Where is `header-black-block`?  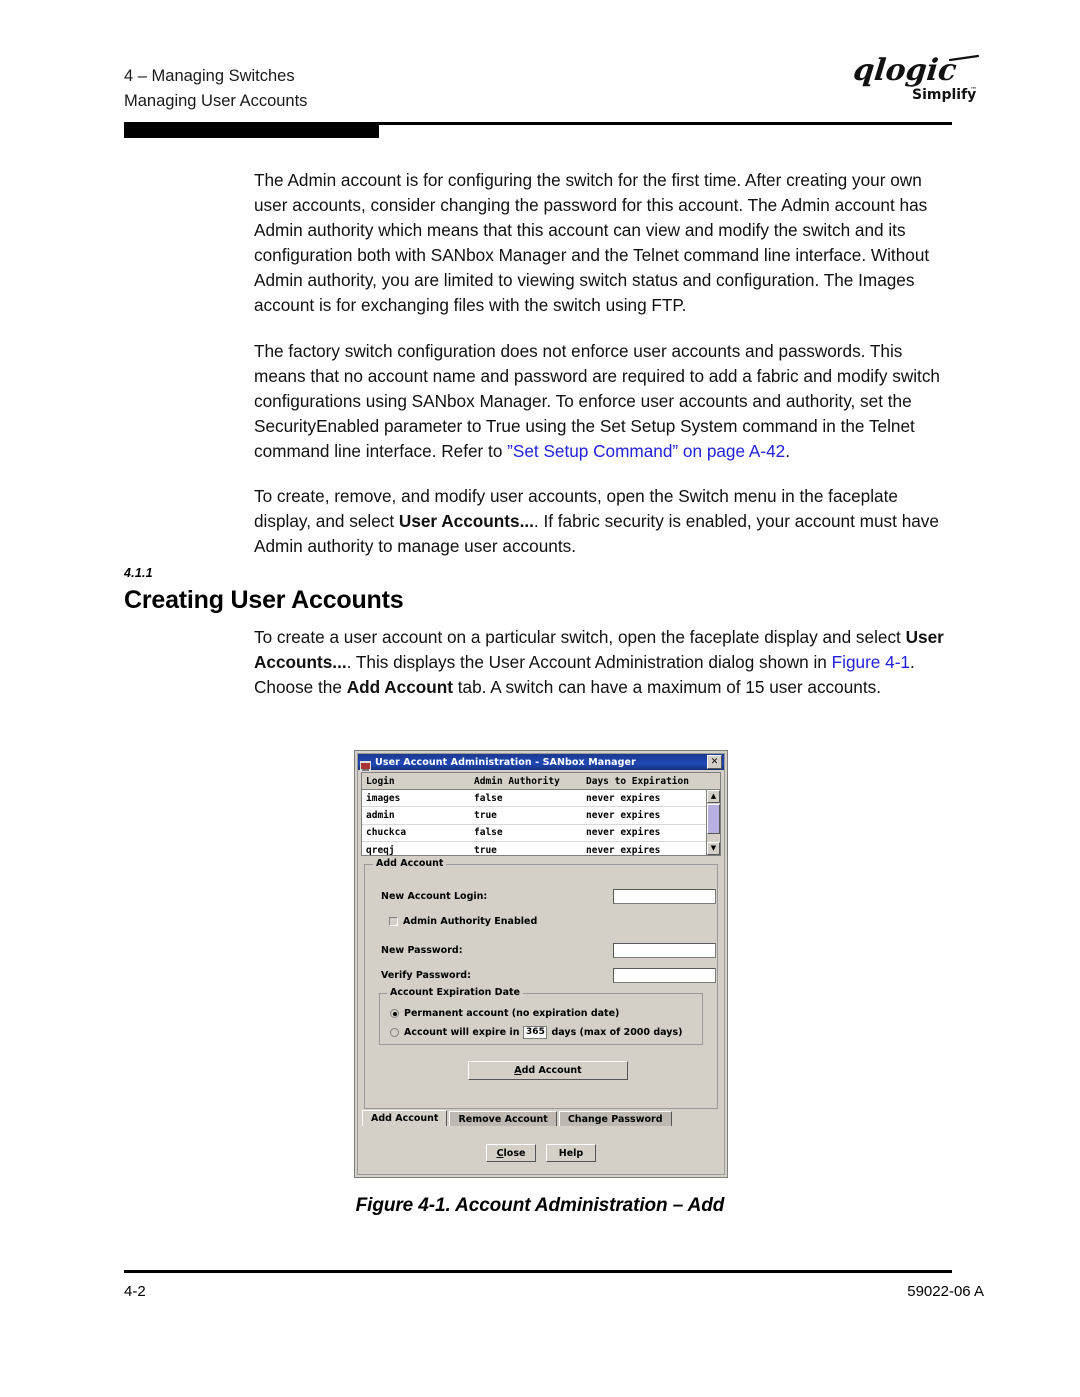
header-black-block is located at coordinates (251, 130).